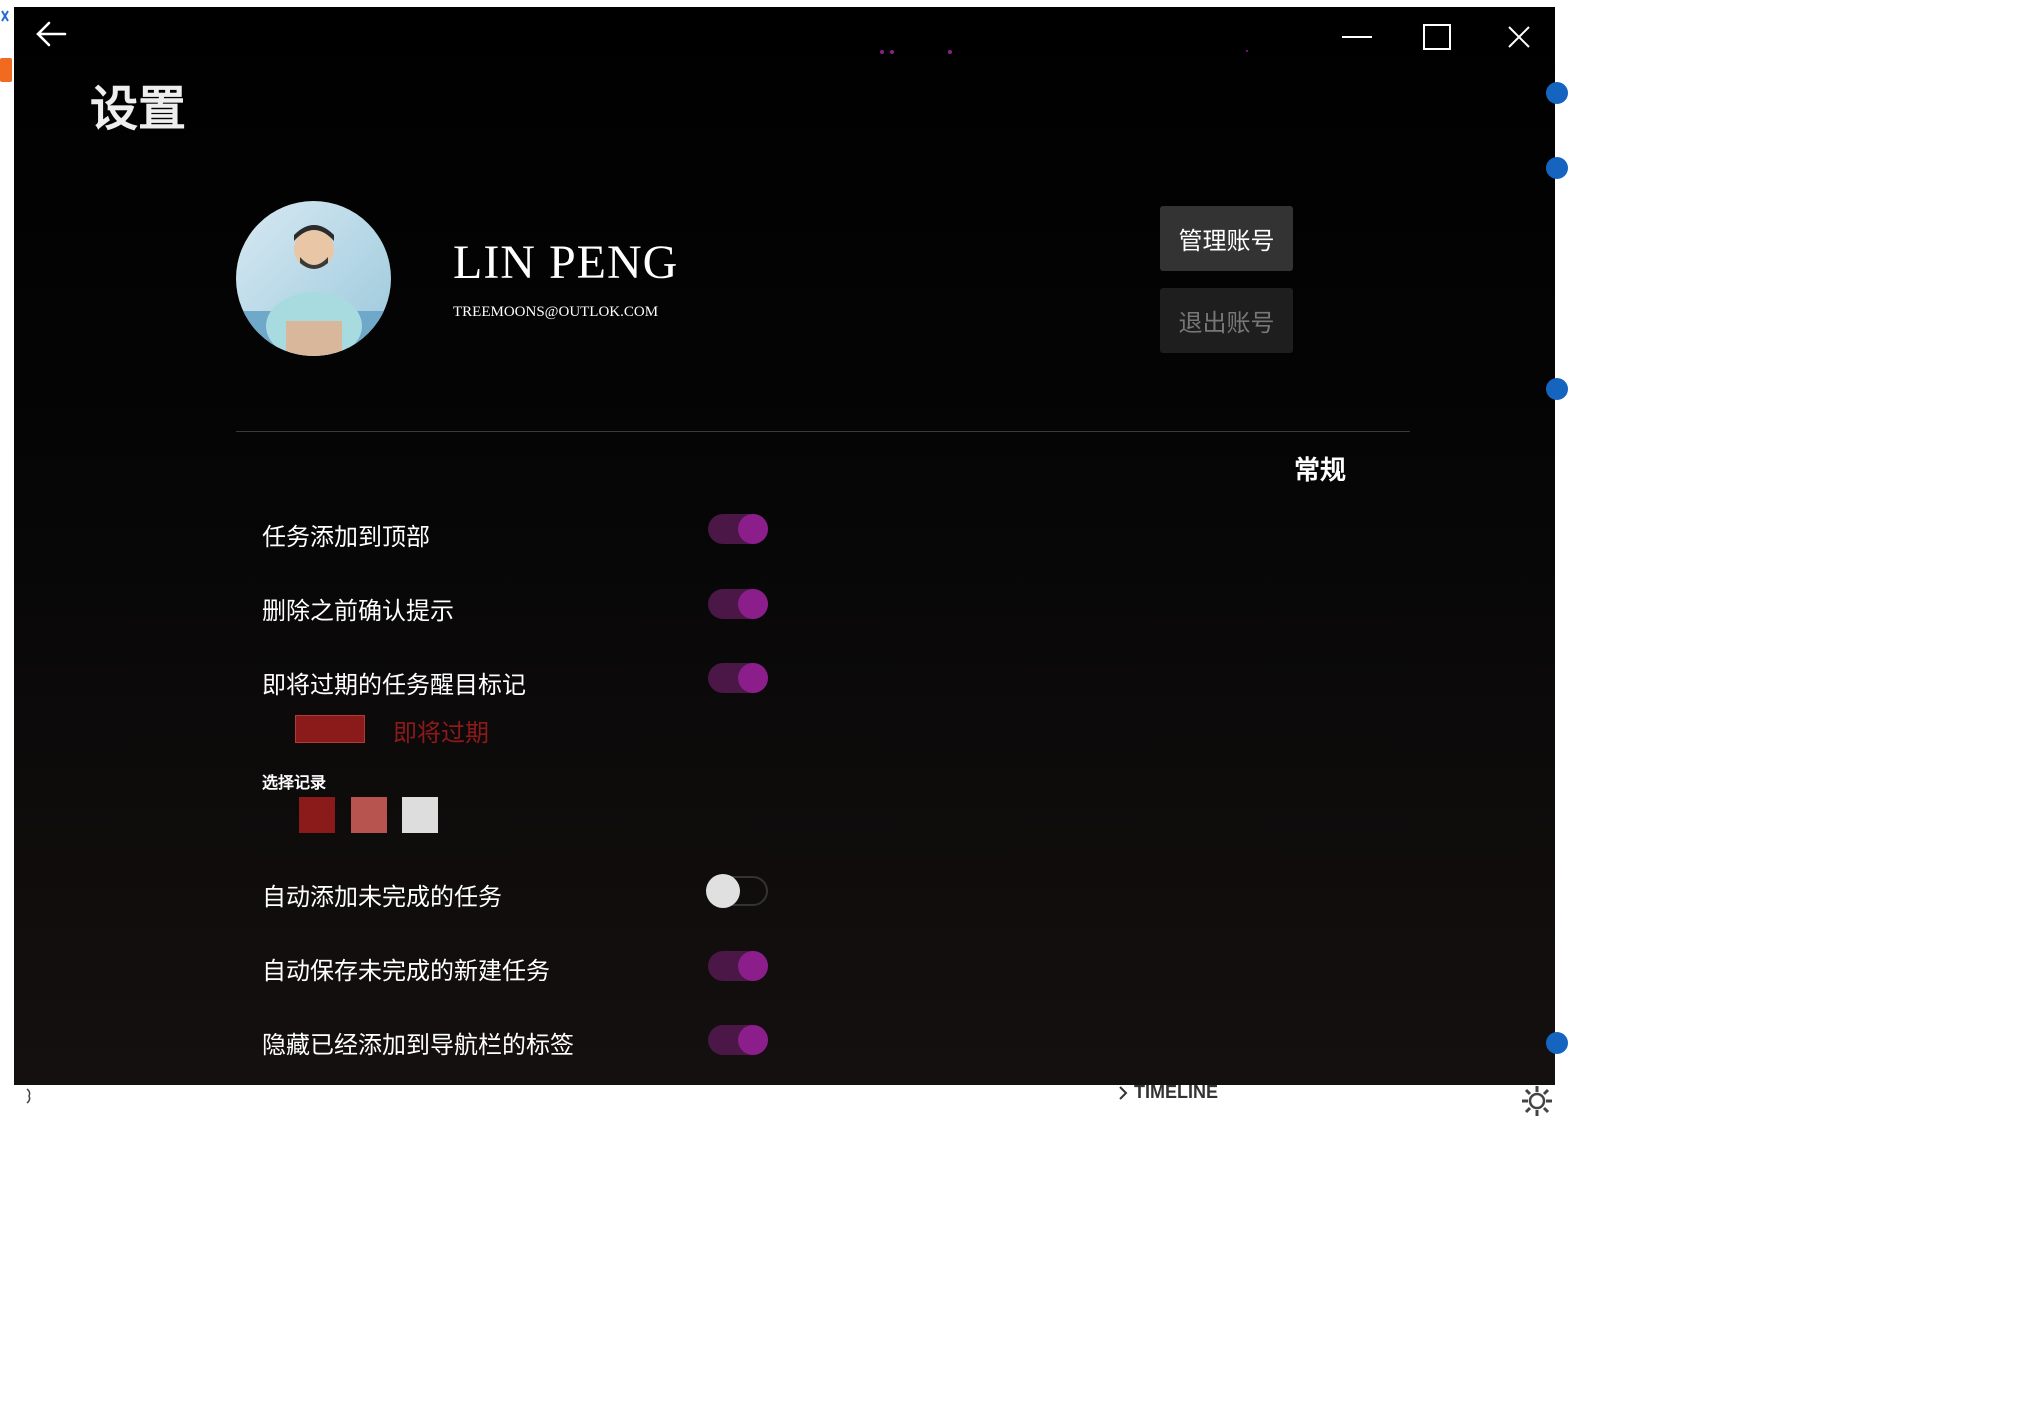  I want to click on toggle-highlight-expiring, so click(738, 678).